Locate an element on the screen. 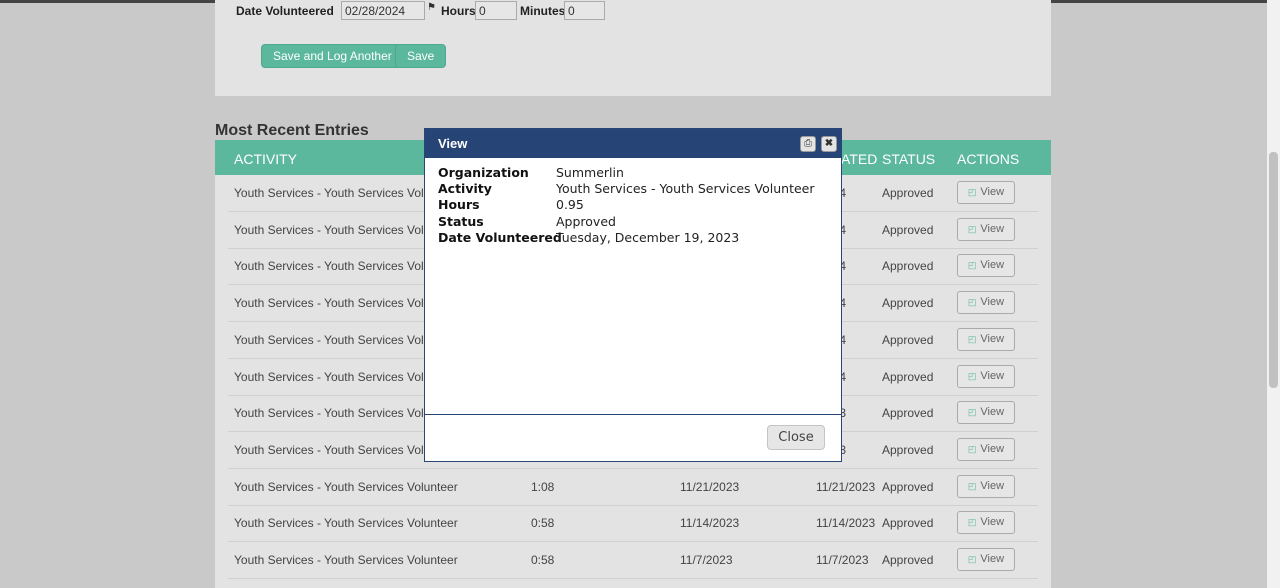 The height and width of the screenshot is (588, 1280). close-icon: ✖ is located at coordinates (829, 144).